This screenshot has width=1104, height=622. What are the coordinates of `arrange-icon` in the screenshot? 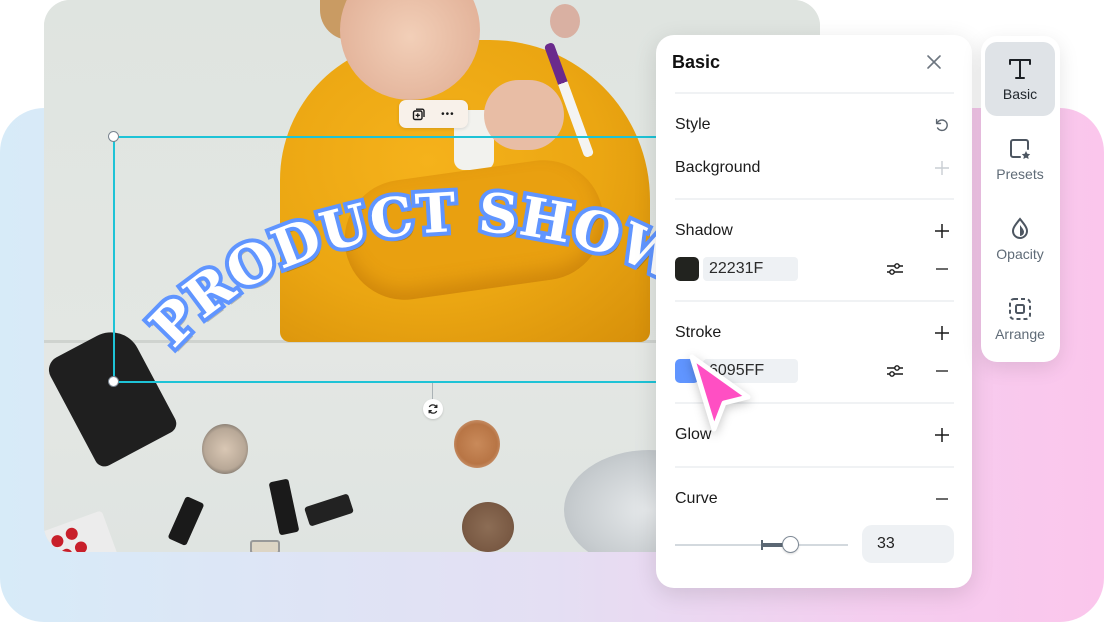 It's located at (1020, 309).